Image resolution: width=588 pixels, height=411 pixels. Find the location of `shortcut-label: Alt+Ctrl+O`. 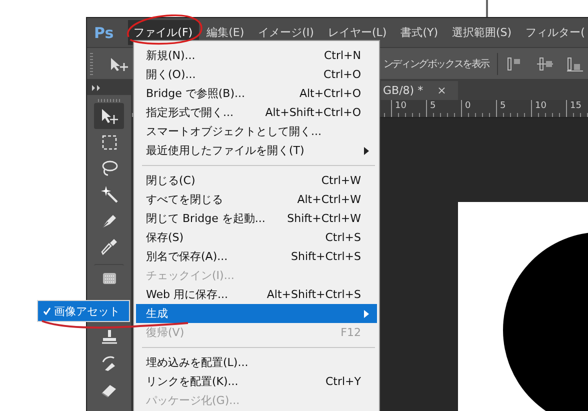

shortcut-label: Alt+Ctrl+O is located at coordinates (330, 93).